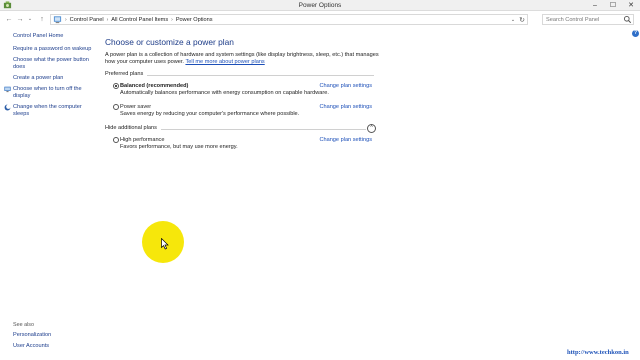 This screenshot has height=360, width=640. Describe the element at coordinates (595, 6) in the screenshot. I see `minimize-button: –` at that location.